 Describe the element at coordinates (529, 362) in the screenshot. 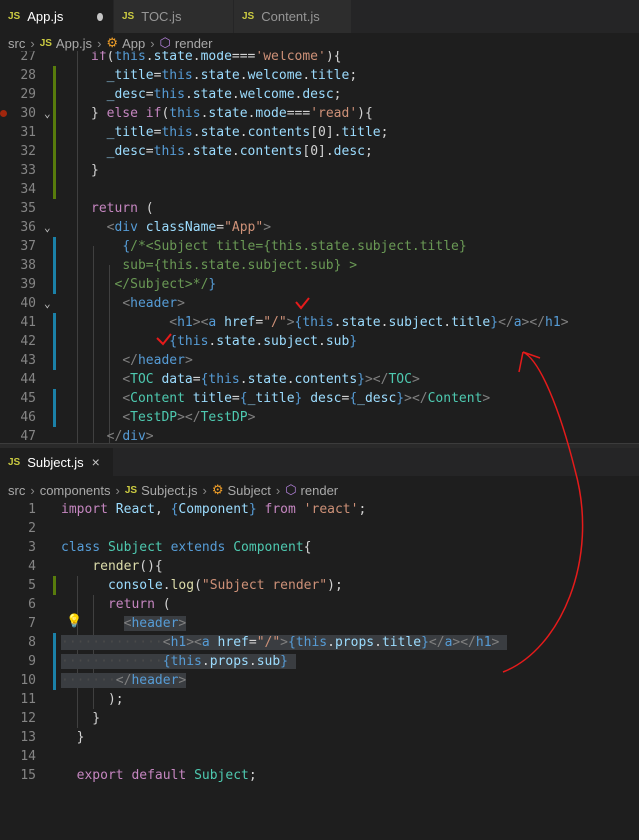

I see `red-arrow-head` at that location.